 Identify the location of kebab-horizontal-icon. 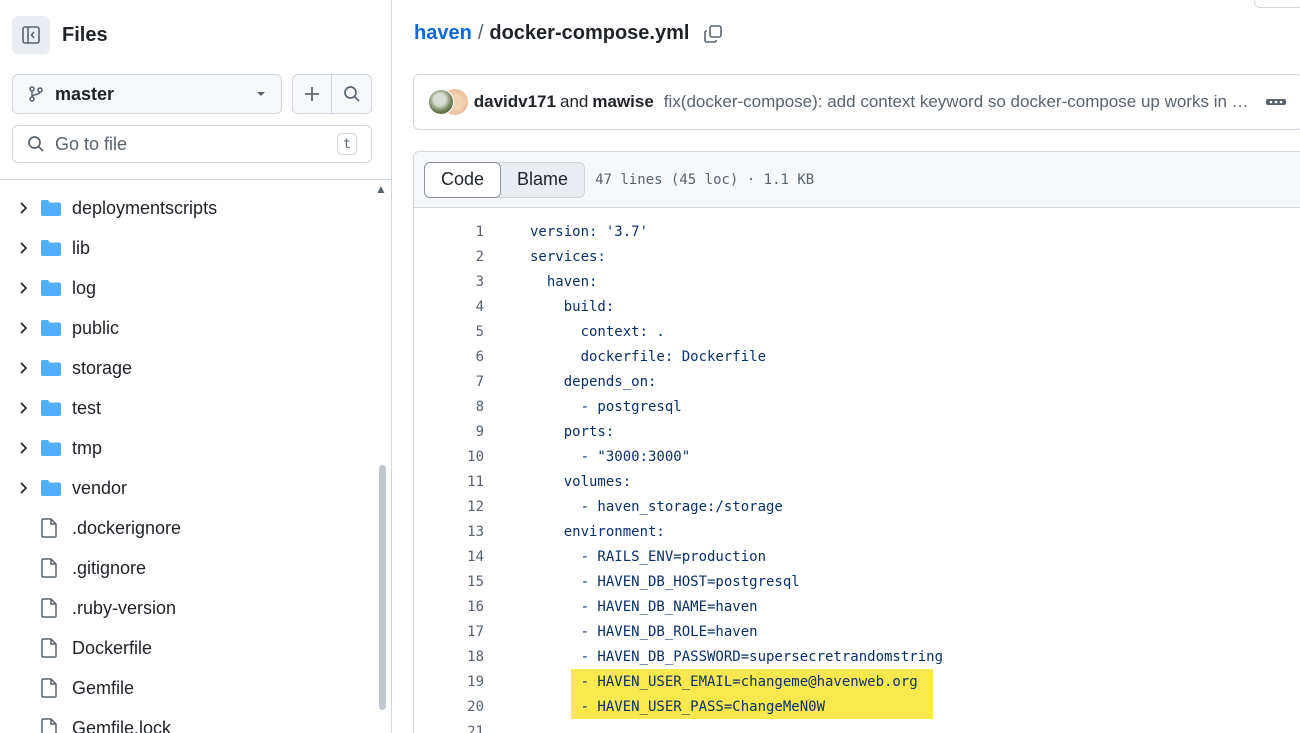
(1276, 102).